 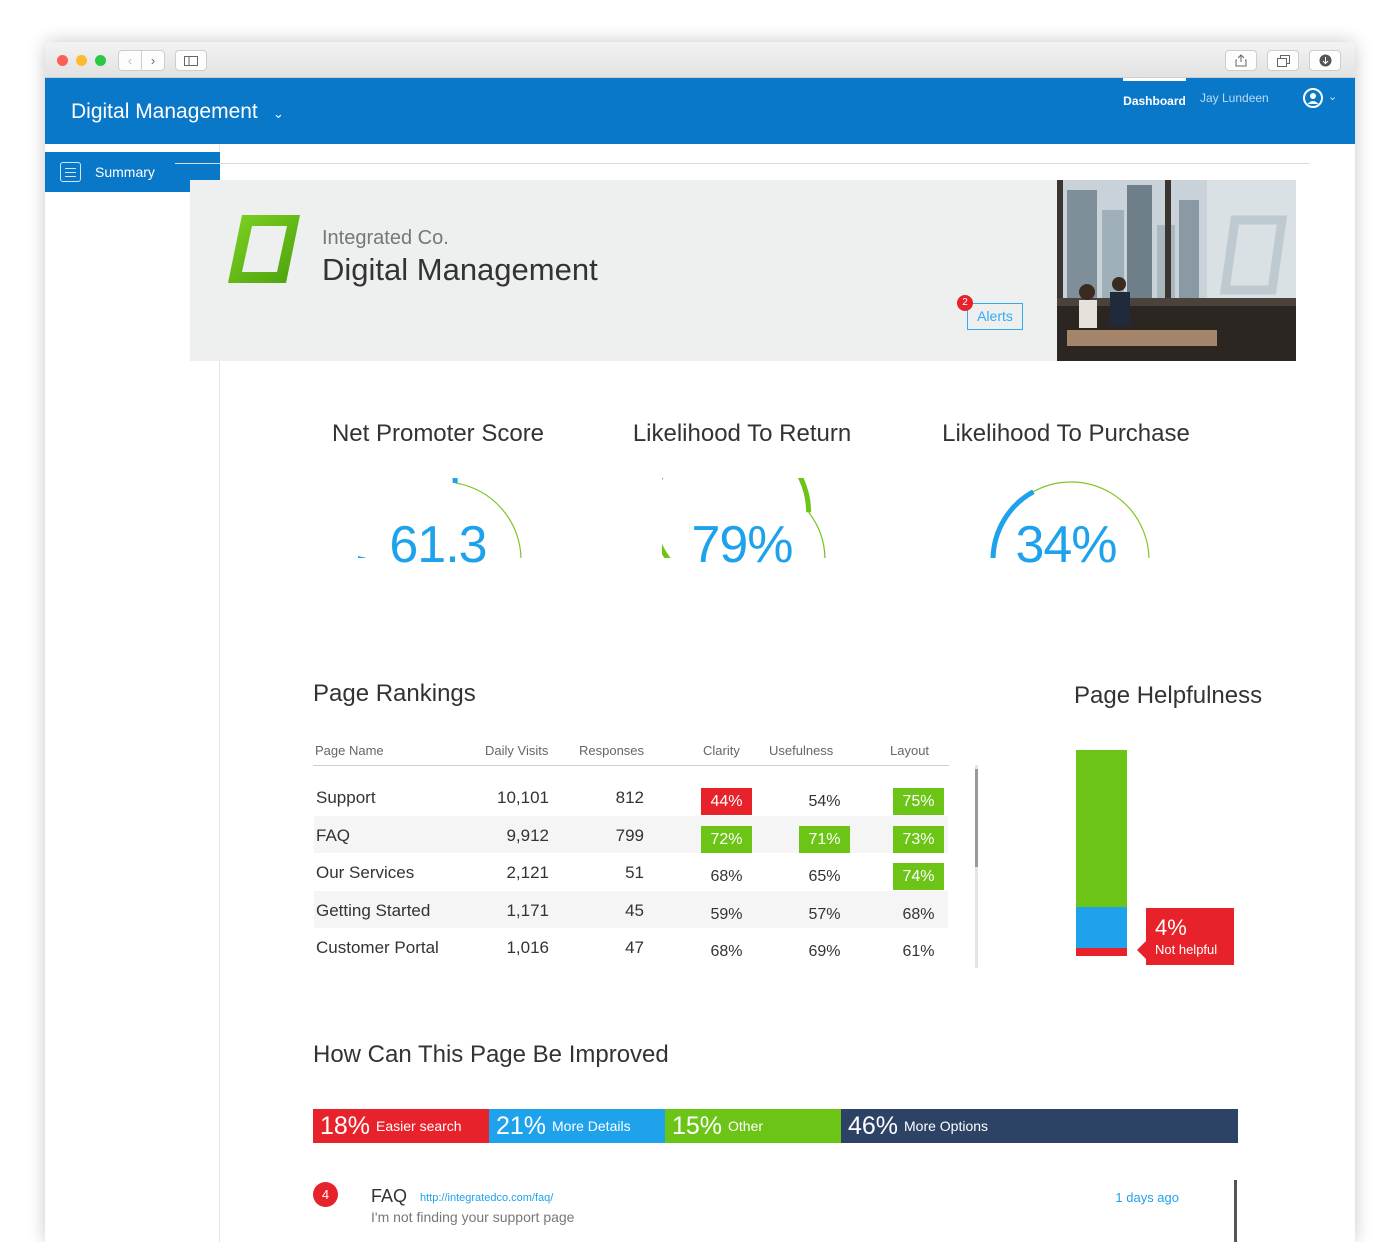 I want to click on not-helpful-callout: 4% Not helpful, so click(x=1190, y=936).